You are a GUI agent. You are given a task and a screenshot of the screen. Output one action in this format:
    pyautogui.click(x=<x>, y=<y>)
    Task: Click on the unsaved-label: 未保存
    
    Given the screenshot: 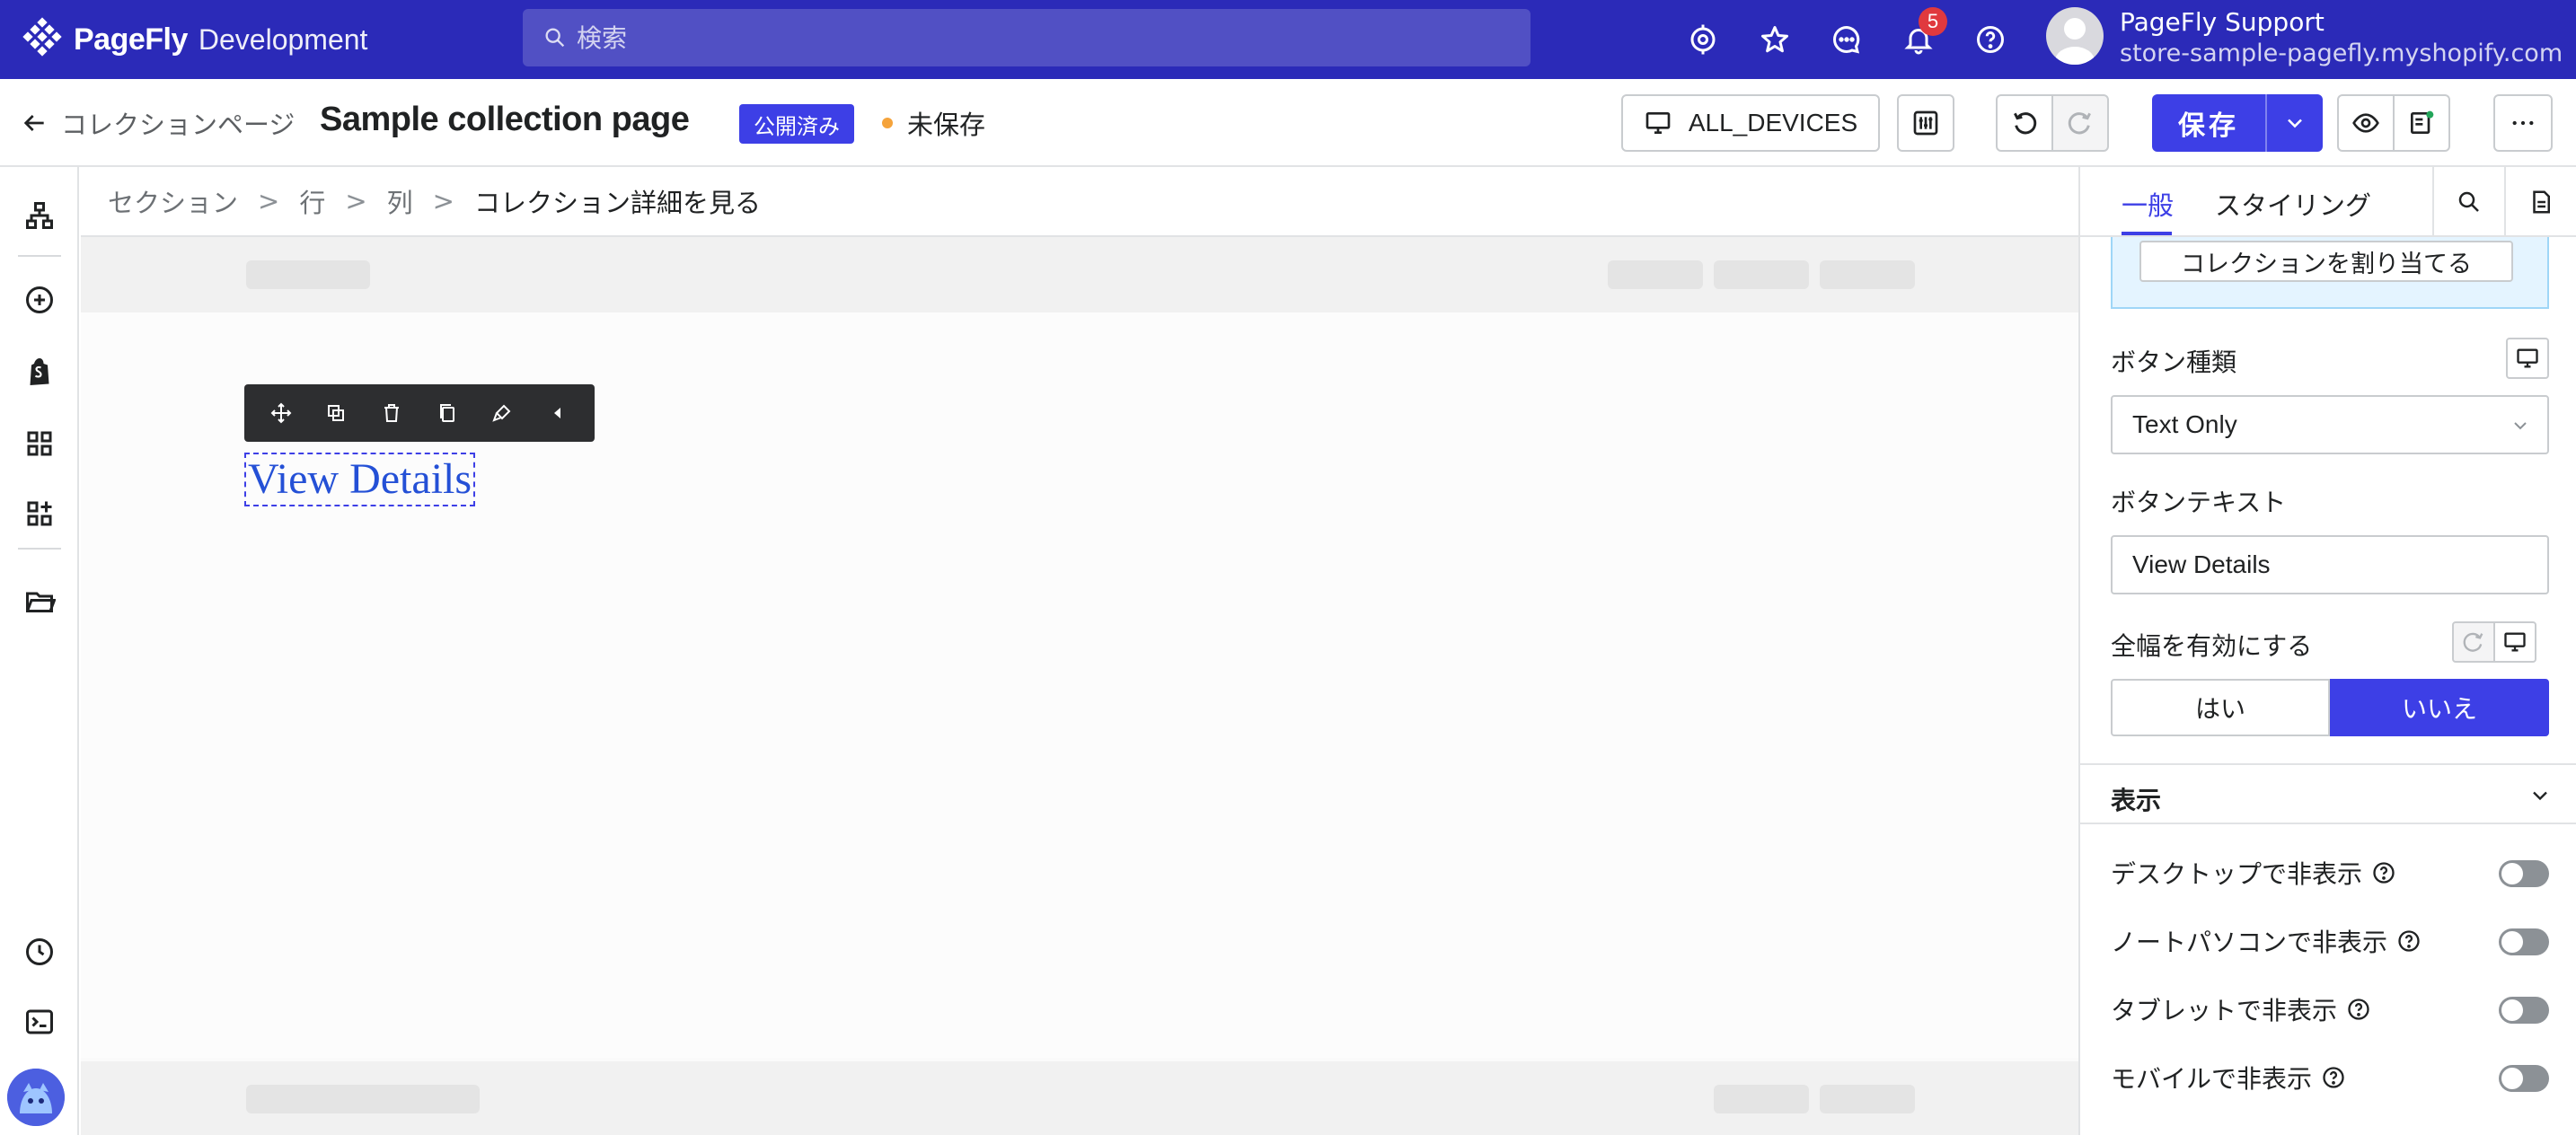 What is the action you would take?
    pyautogui.click(x=946, y=125)
    